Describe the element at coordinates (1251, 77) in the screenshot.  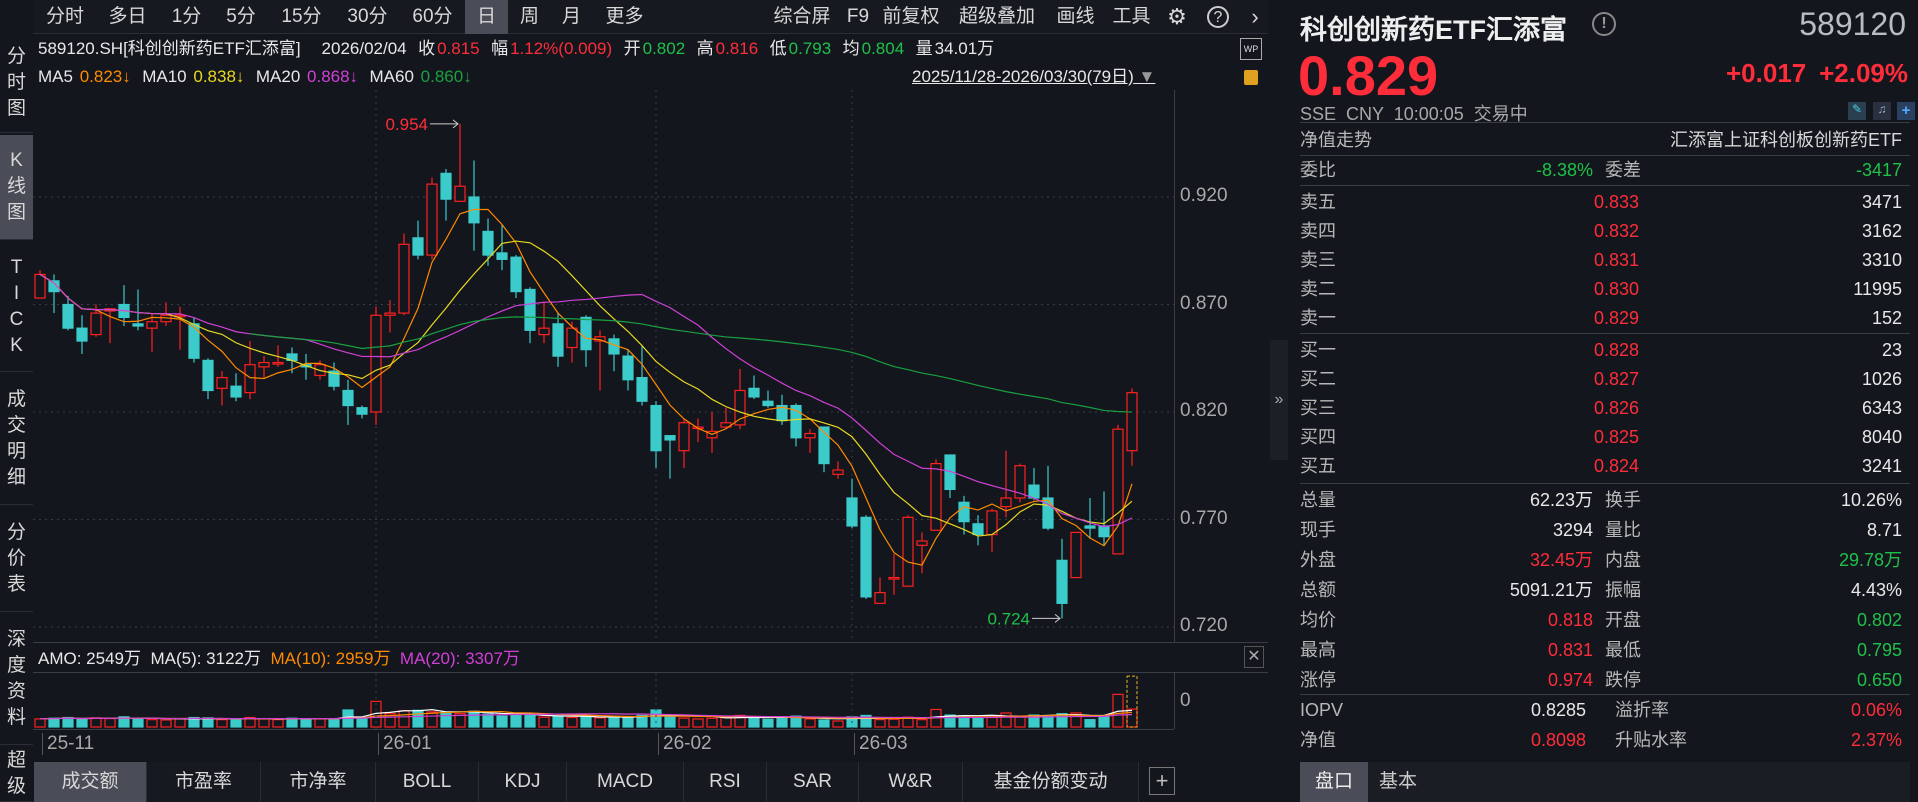
I see `lock-icon` at that location.